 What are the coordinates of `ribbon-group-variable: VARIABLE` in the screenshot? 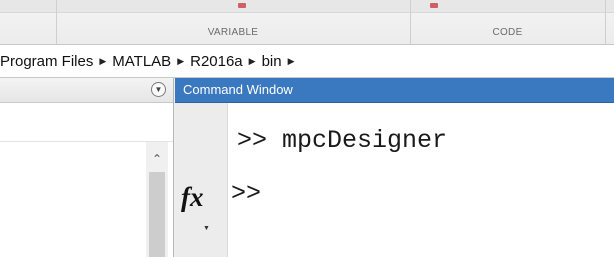 It's located at (233, 32).